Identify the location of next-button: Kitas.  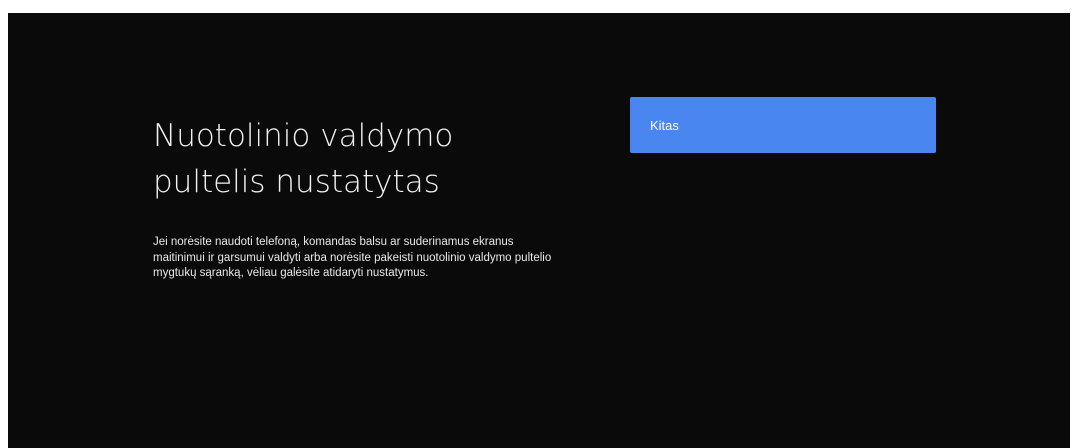
(783, 125).